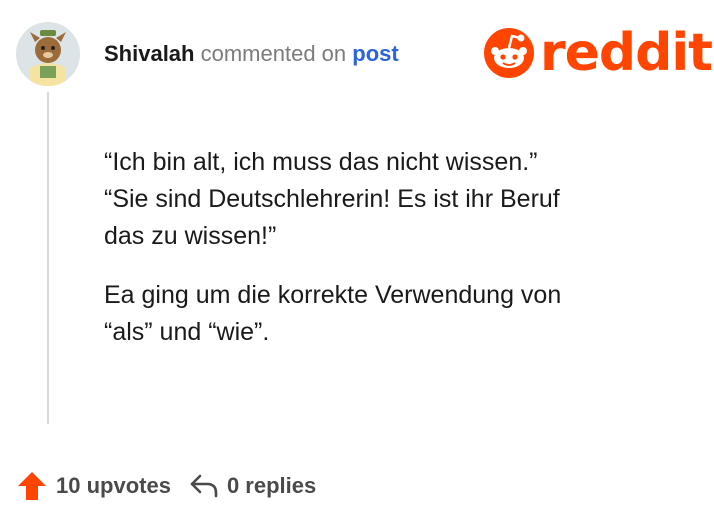 The width and height of the screenshot is (714, 514). What do you see at coordinates (32, 486) in the screenshot?
I see `upvote-arrow-icon` at bounding box center [32, 486].